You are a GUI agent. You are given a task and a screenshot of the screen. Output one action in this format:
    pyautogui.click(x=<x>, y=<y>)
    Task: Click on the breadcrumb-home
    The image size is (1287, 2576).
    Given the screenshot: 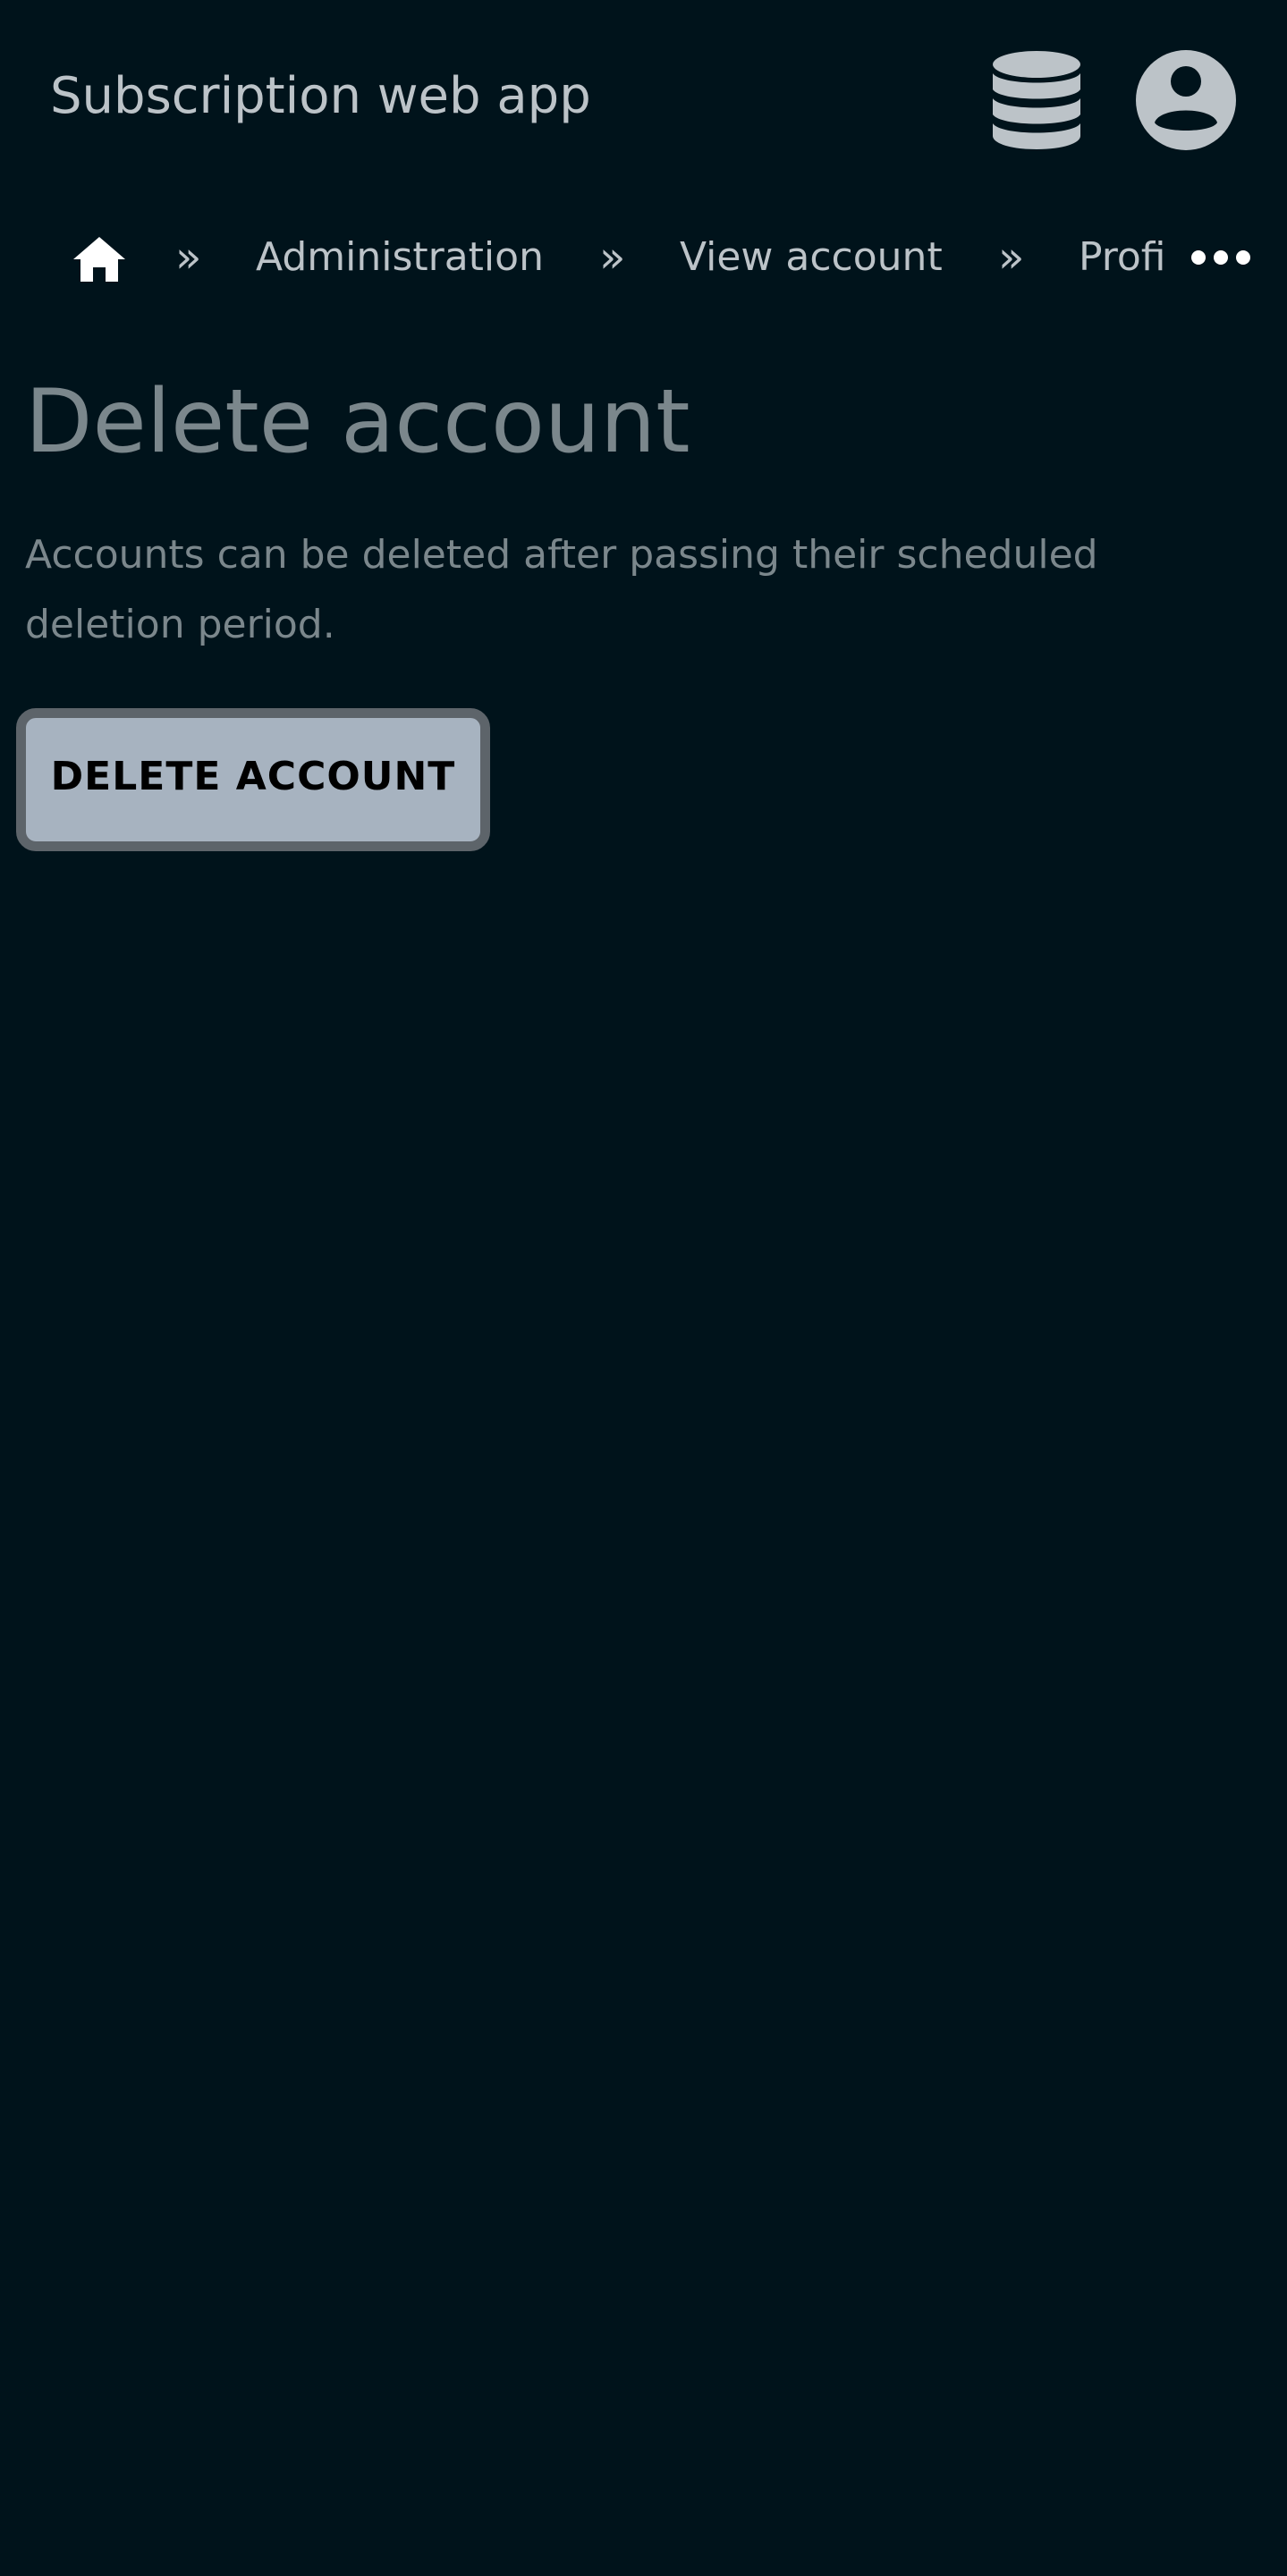 What is the action you would take?
    pyautogui.click(x=99, y=259)
    